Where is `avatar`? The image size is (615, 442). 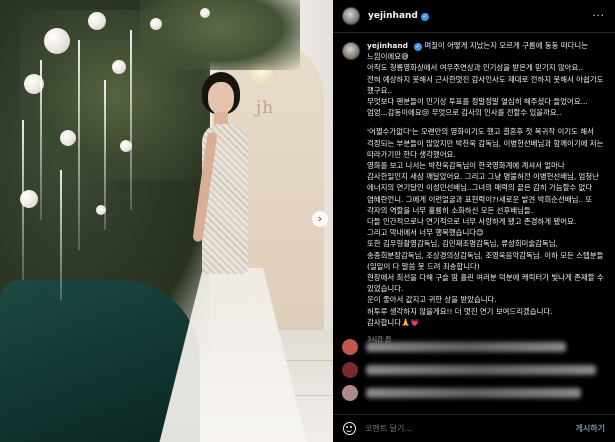
avatar is located at coordinates (351, 16).